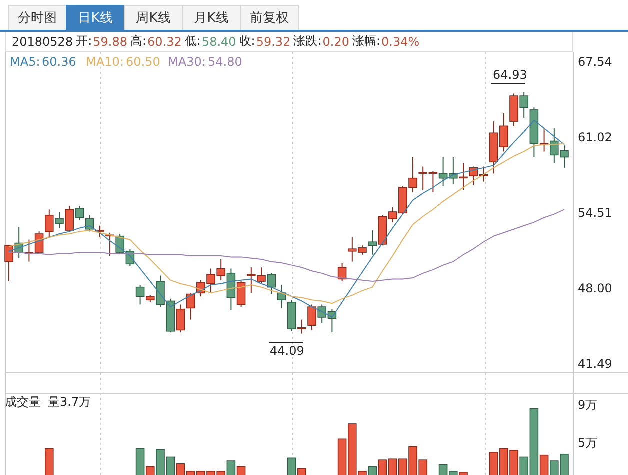  What do you see at coordinates (595, 61) in the screenshot?
I see `price-axis-label: 67.54` at bounding box center [595, 61].